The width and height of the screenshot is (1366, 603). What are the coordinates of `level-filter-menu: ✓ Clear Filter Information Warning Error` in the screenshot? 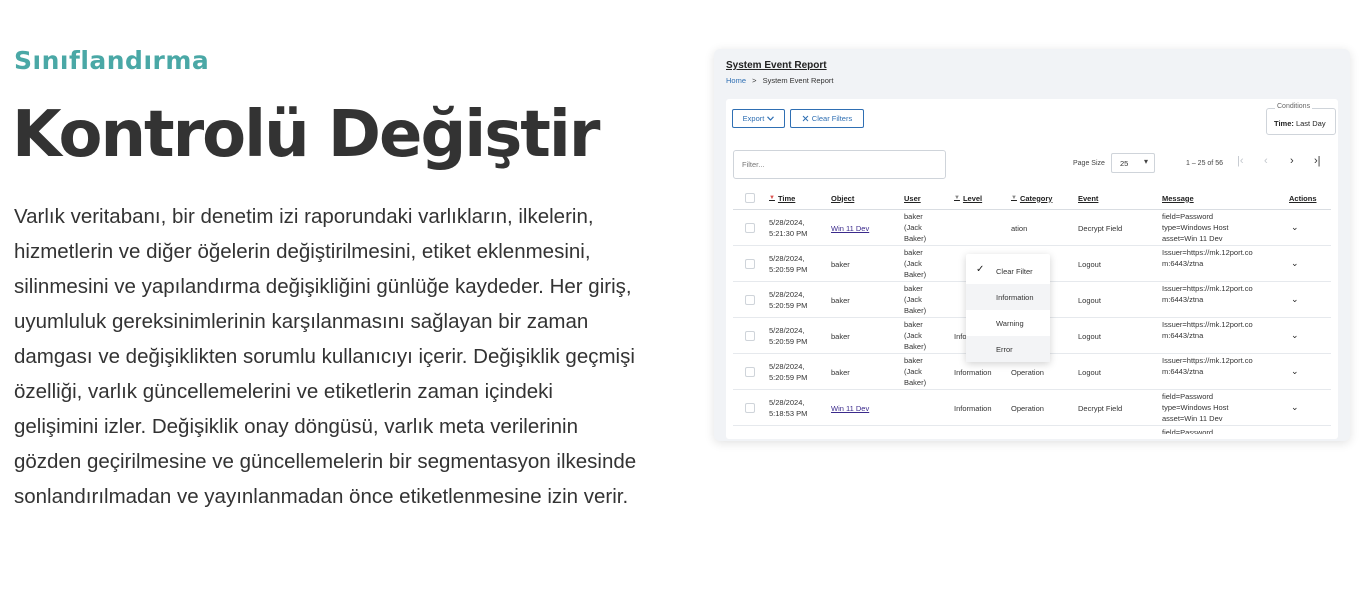 It's located at (1008, 308).